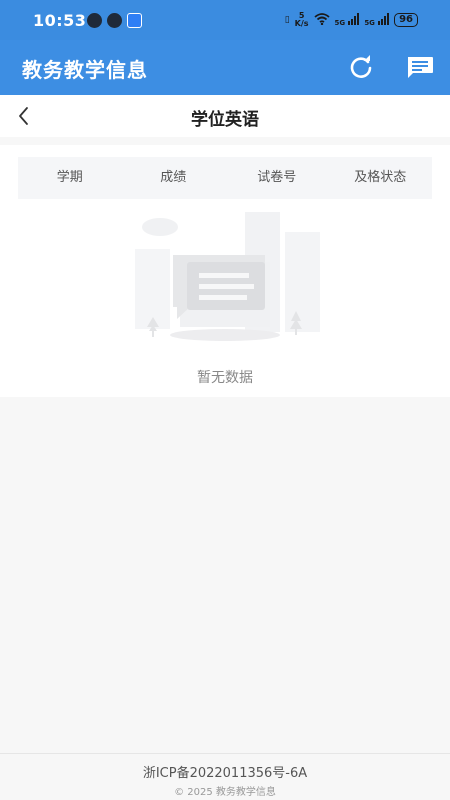 The height and width of the screenshot is (800, 450). I want to click on status-bar: 10:53 ▯ 5 K/s 5G 5G 96, so click(225, 20).